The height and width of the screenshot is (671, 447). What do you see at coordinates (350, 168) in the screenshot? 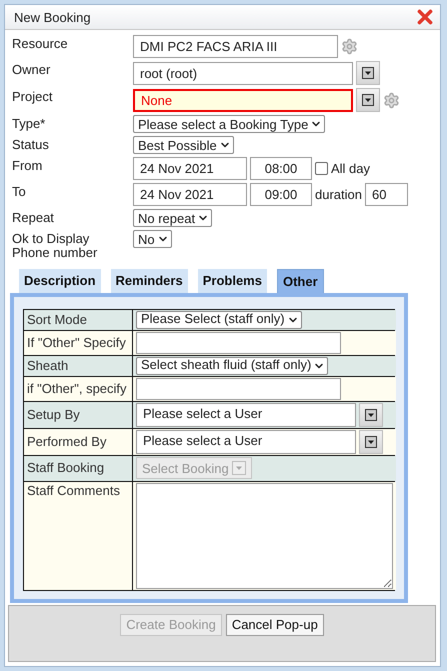
I see `checkbox-label: All day` at bounding box center [350, 168].